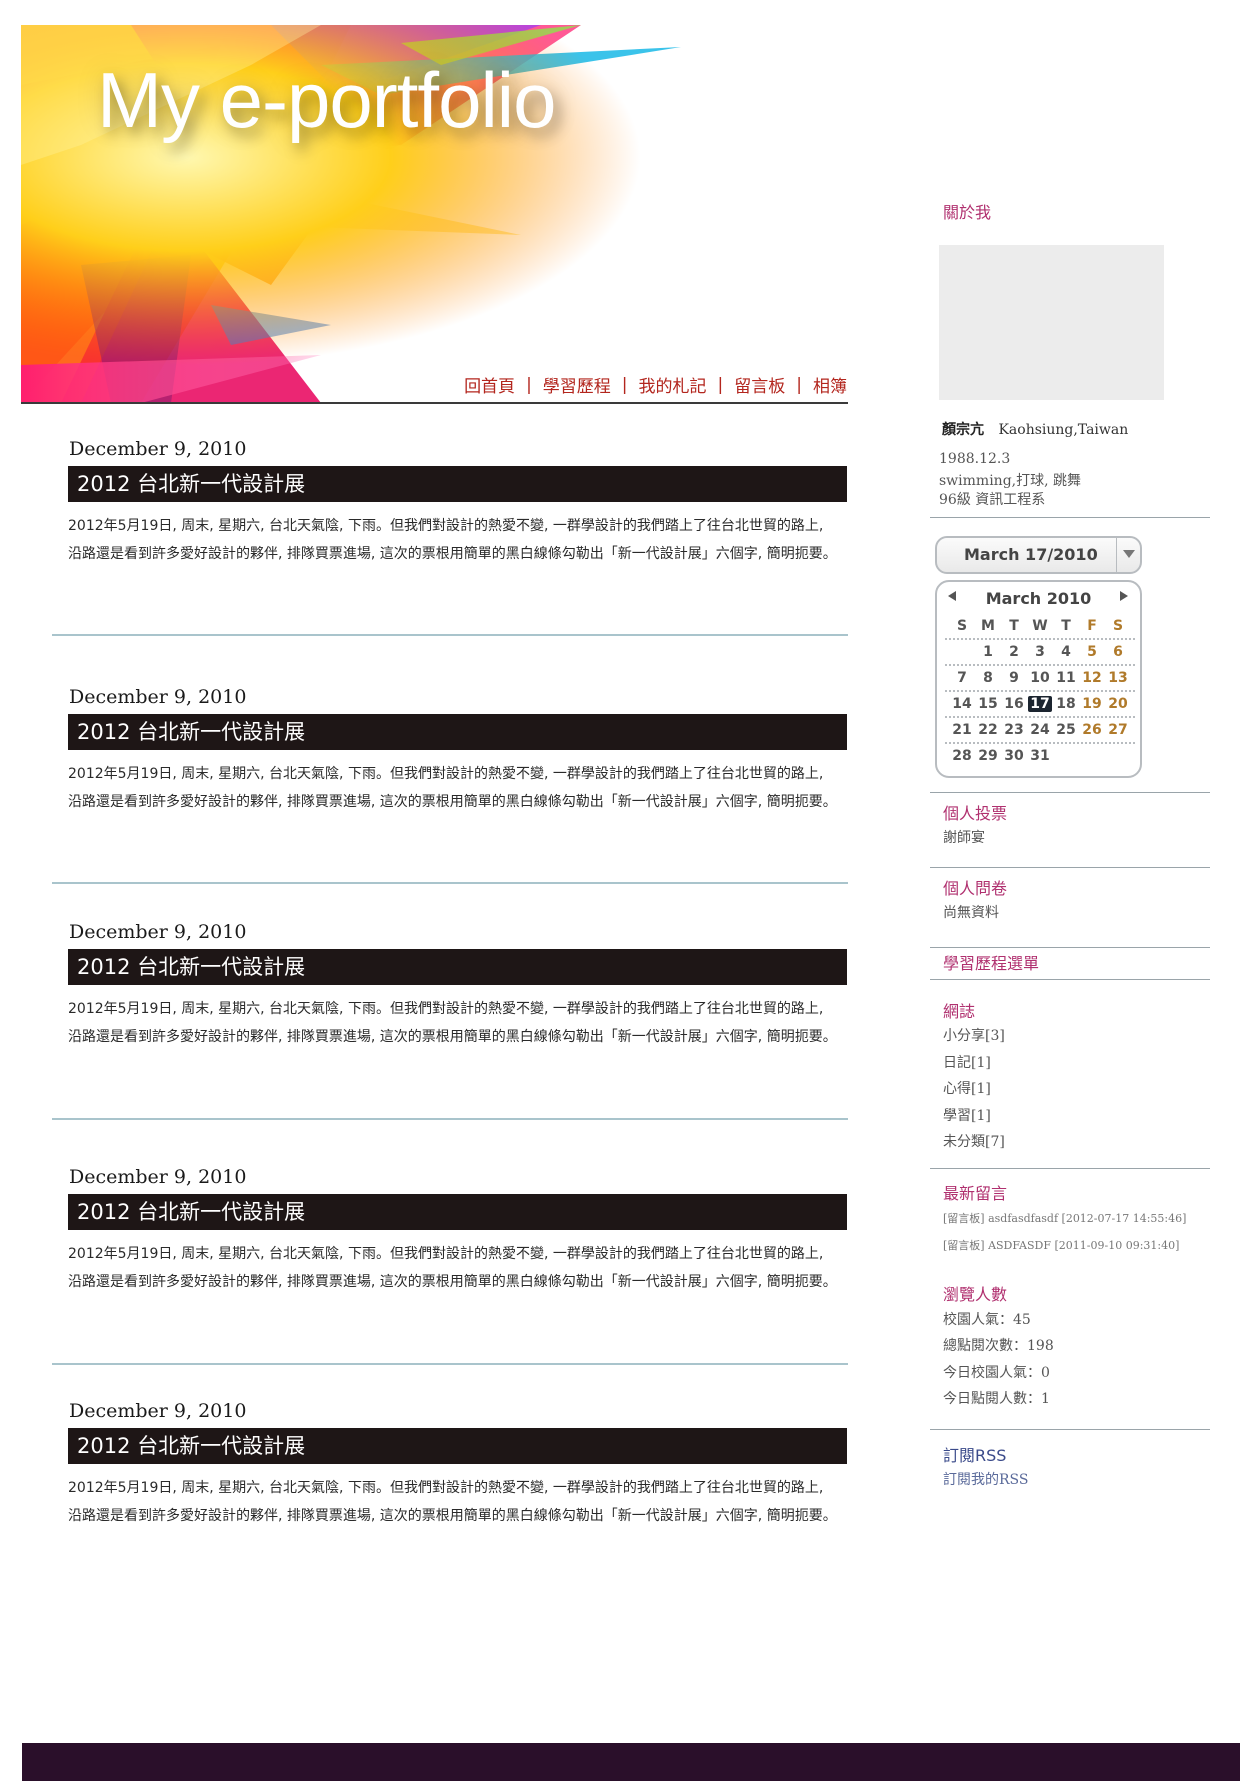 The image size is (1259, 1781). Describe the element at coordinates (988, 756) in the screenshot. I see `calendar-day: 29` at that location.